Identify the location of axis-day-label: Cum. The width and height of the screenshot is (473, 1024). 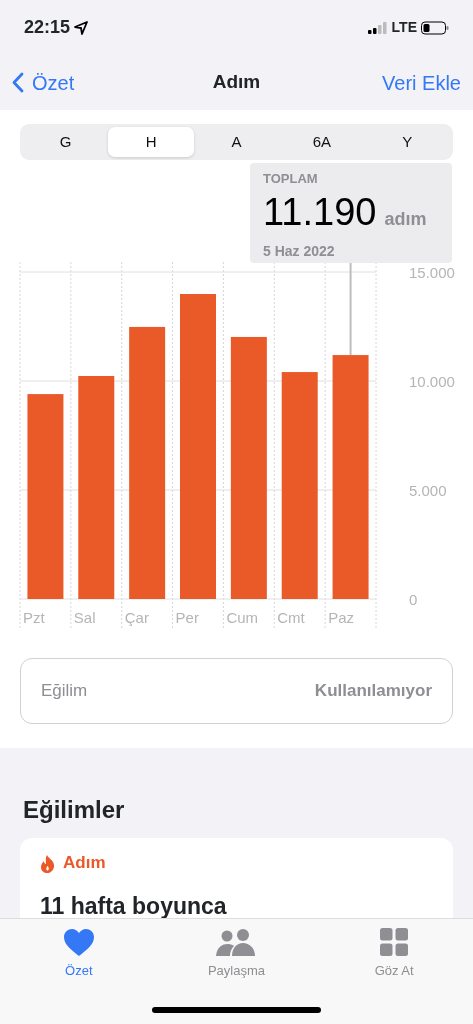
(242, 617).